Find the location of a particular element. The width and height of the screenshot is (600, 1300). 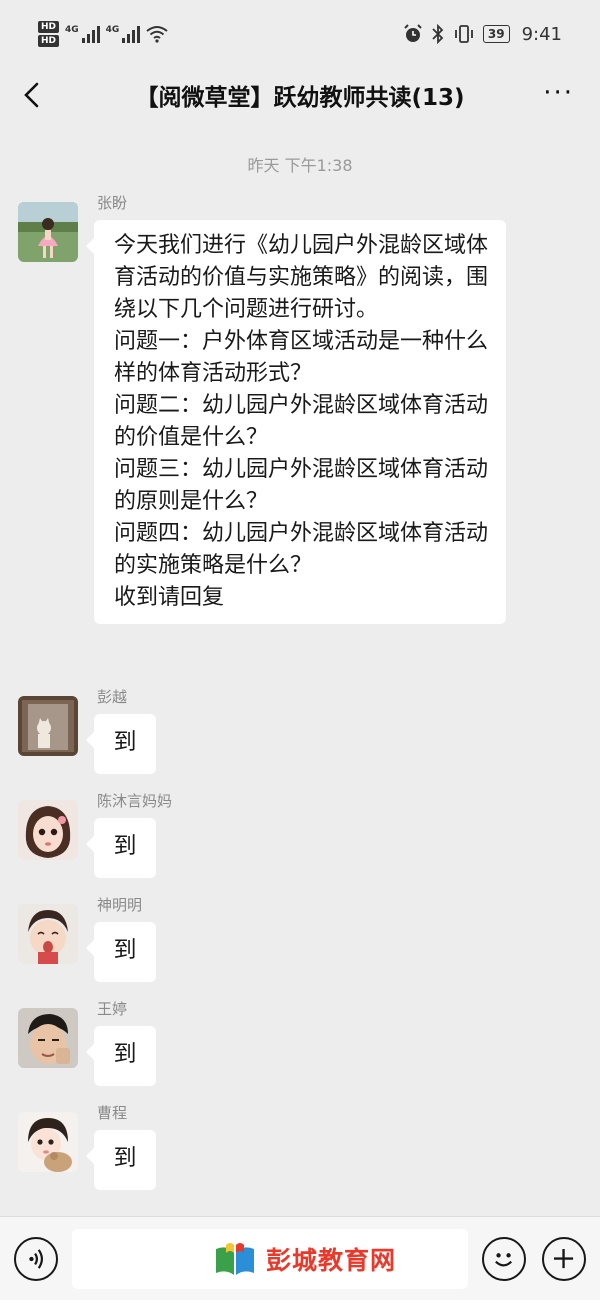

more-options-button: ··· is located at coordinates (558, 93).